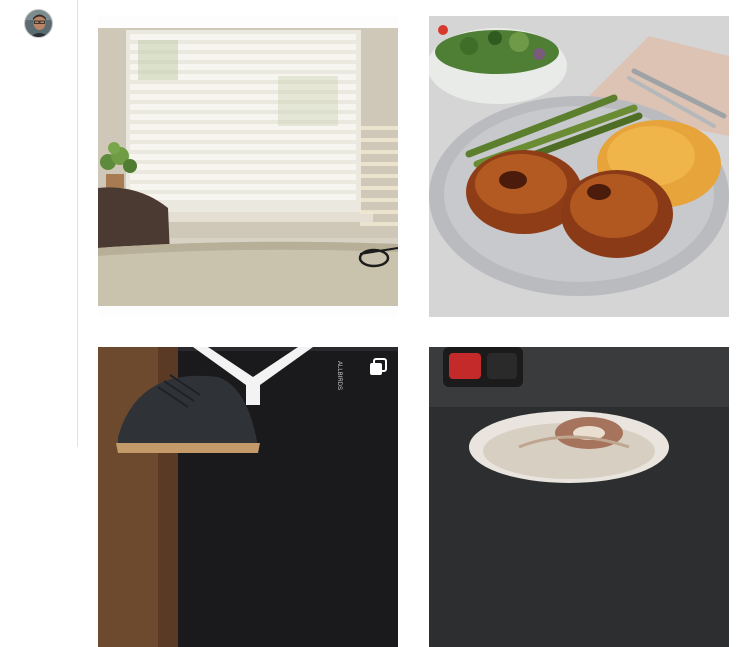 The width and height of the screenshot is (750, 647). I want to click on left-sidebar, so click(39, 223).